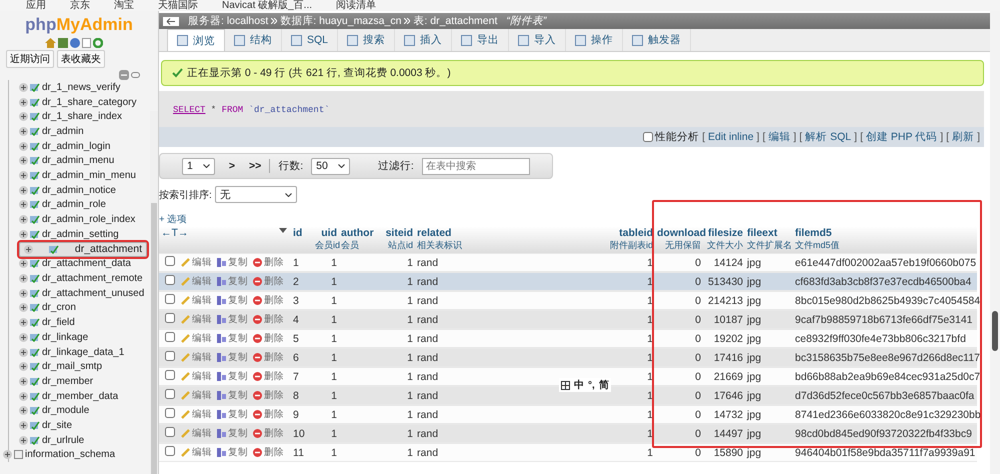  What do you see at coordinates (341, 166) in the screenshot?
I see `caret-icon` at bounding box center [341, 166].